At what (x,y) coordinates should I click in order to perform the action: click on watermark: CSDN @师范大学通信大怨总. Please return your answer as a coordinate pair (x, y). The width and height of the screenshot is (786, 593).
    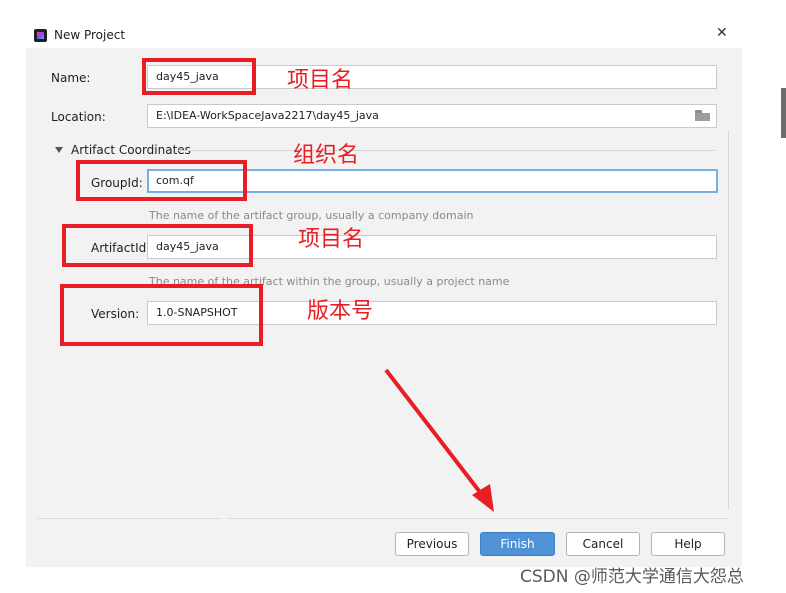
    Looking at the image, I should click on (632, 577).